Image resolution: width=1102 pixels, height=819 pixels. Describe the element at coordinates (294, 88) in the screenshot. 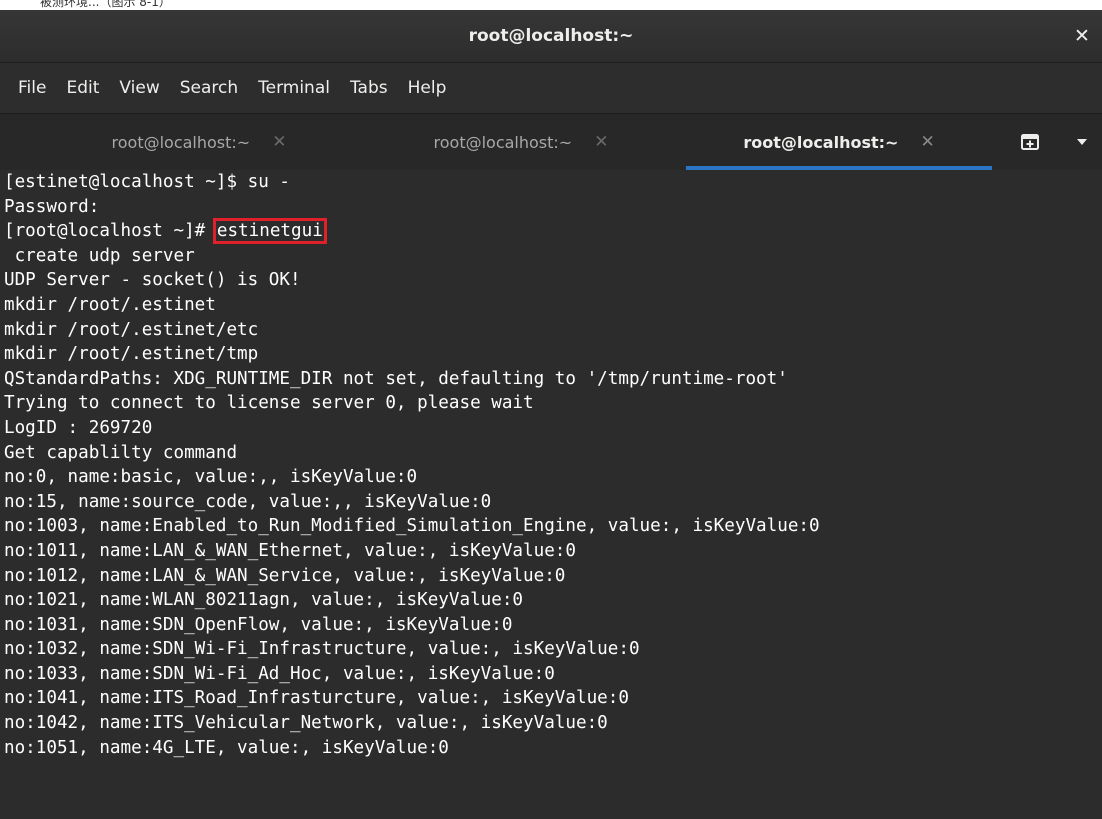

I see `menu-terminal: Terminal` at that location.